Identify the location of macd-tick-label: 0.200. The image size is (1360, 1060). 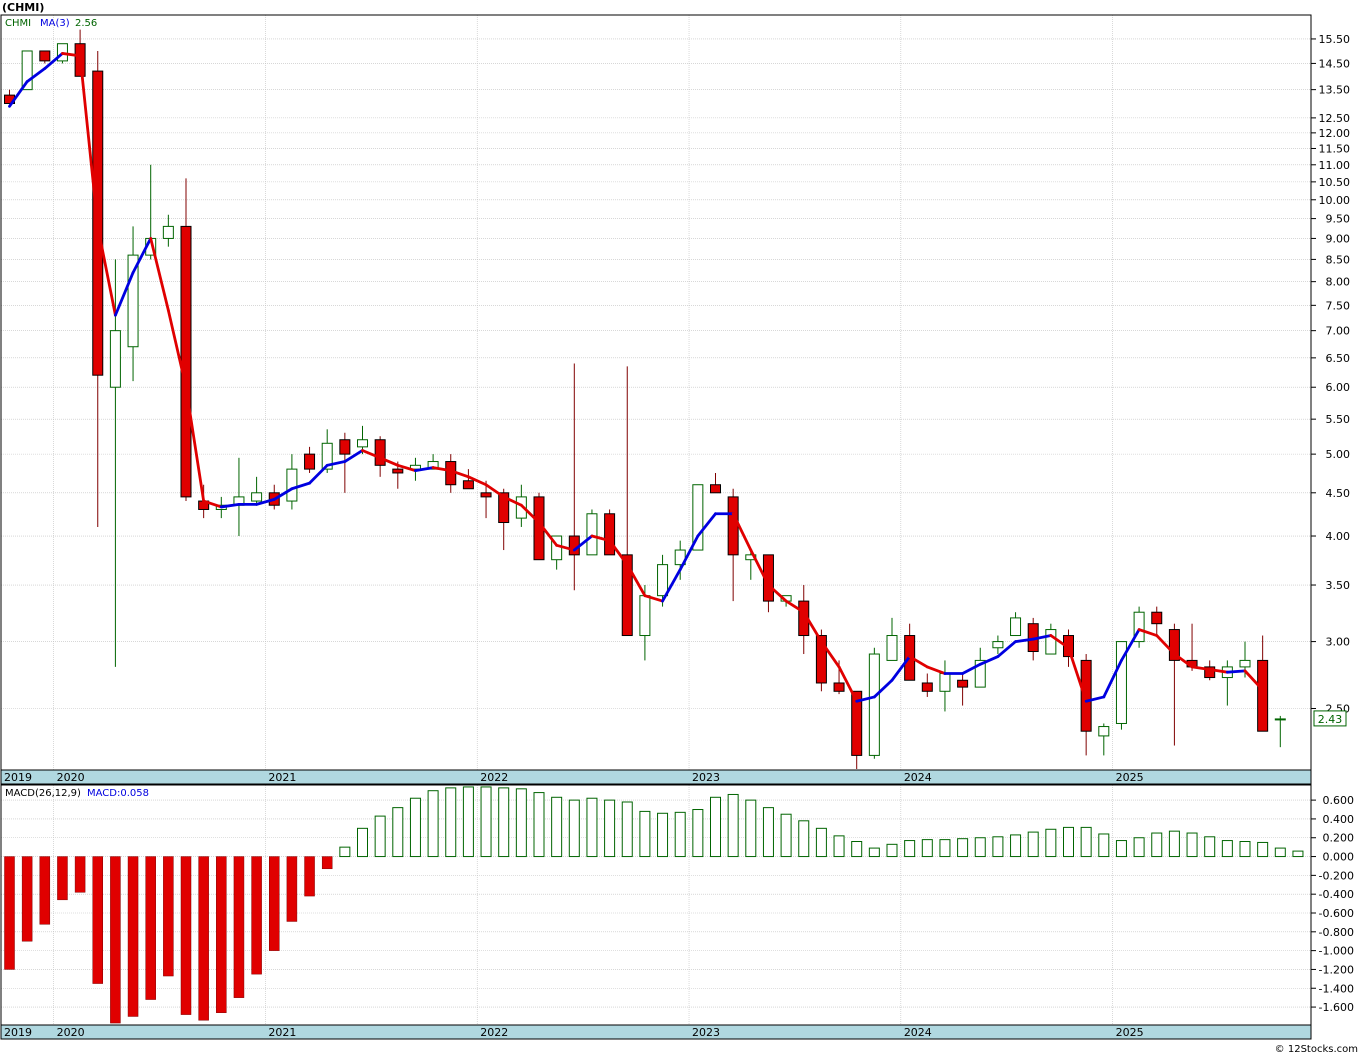
(1339, 838).